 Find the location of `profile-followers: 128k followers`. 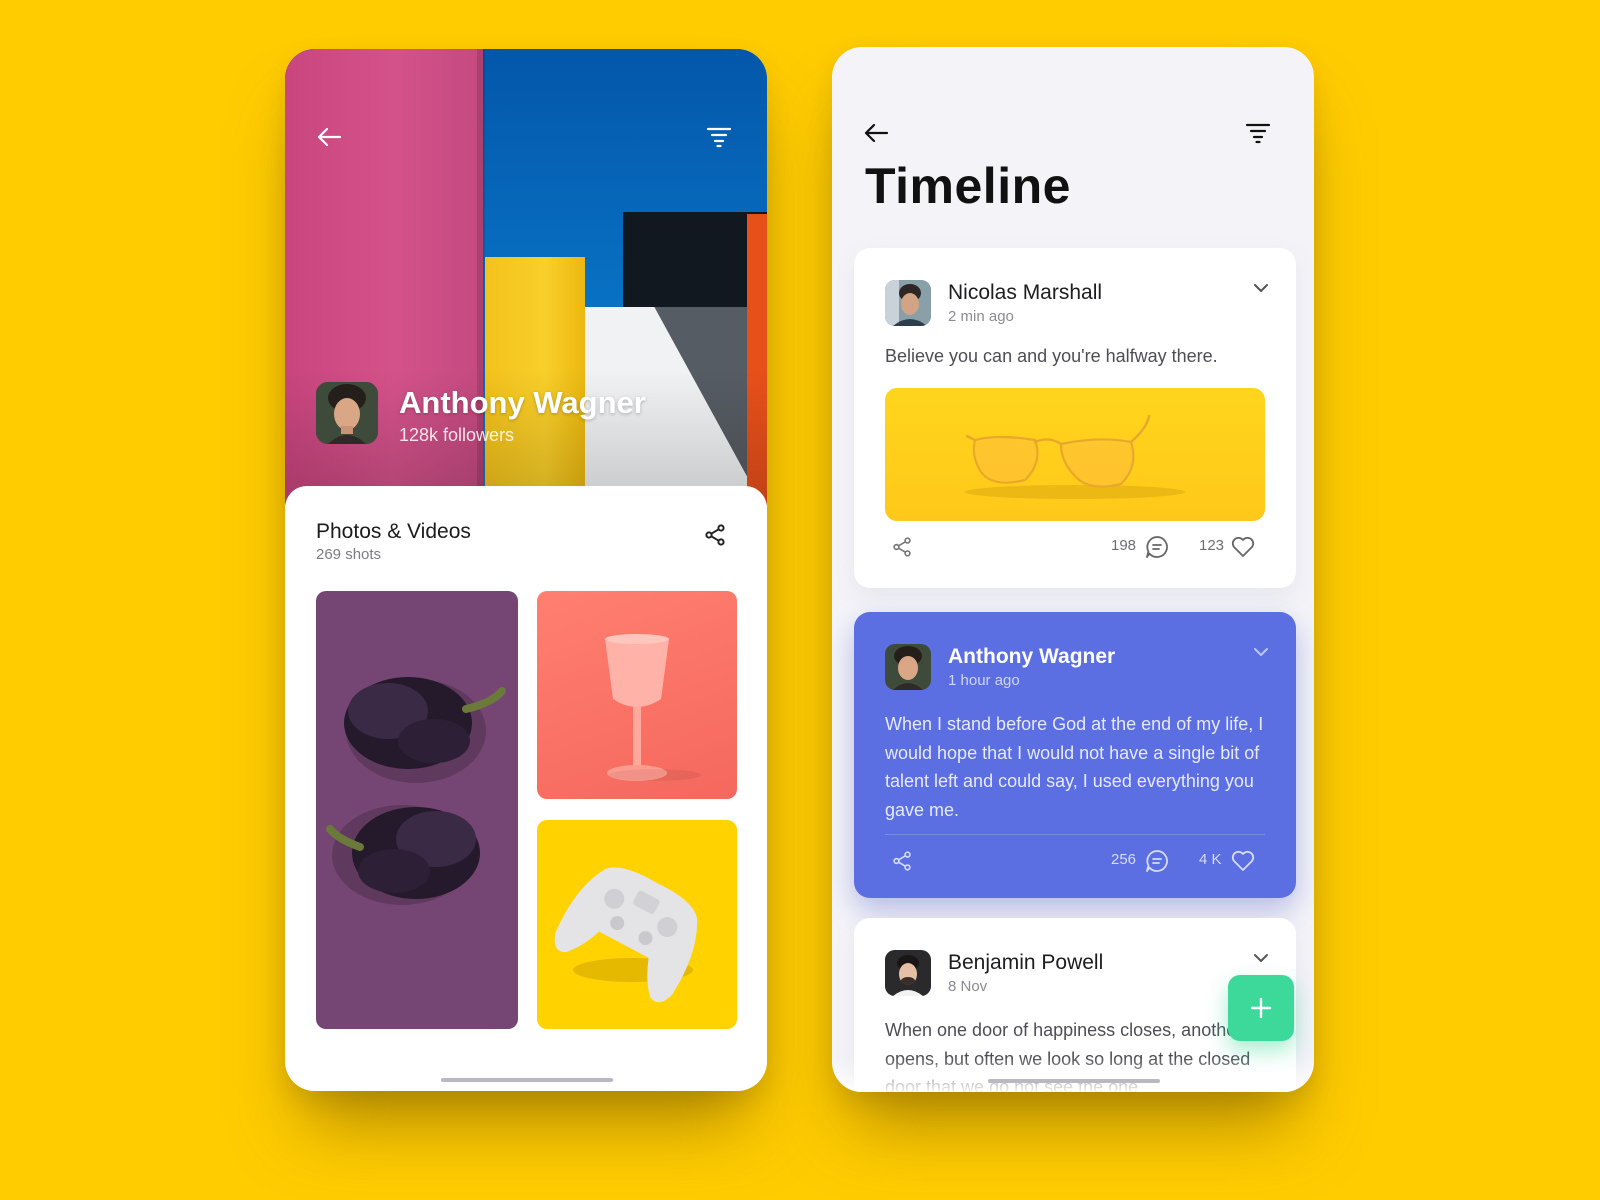

profile-followers: 128k followers is located at coordinates (457, 435).